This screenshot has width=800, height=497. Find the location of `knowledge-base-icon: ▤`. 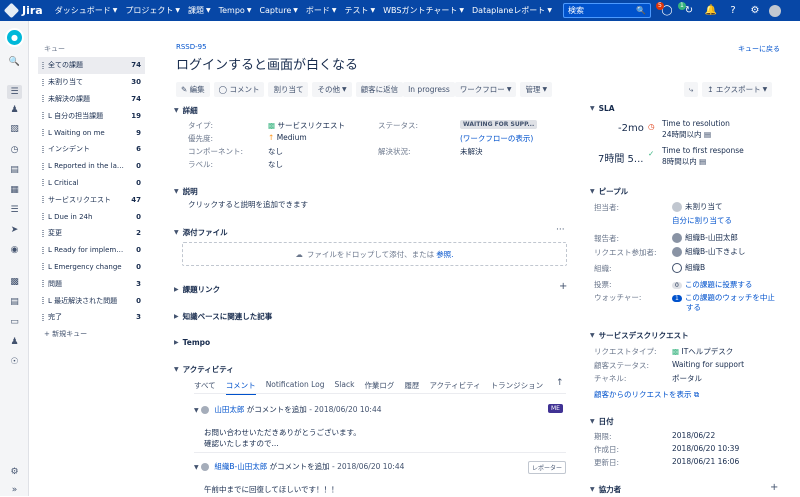

knowledge-base-icon: ▤ is located at coordinates (14, 170).